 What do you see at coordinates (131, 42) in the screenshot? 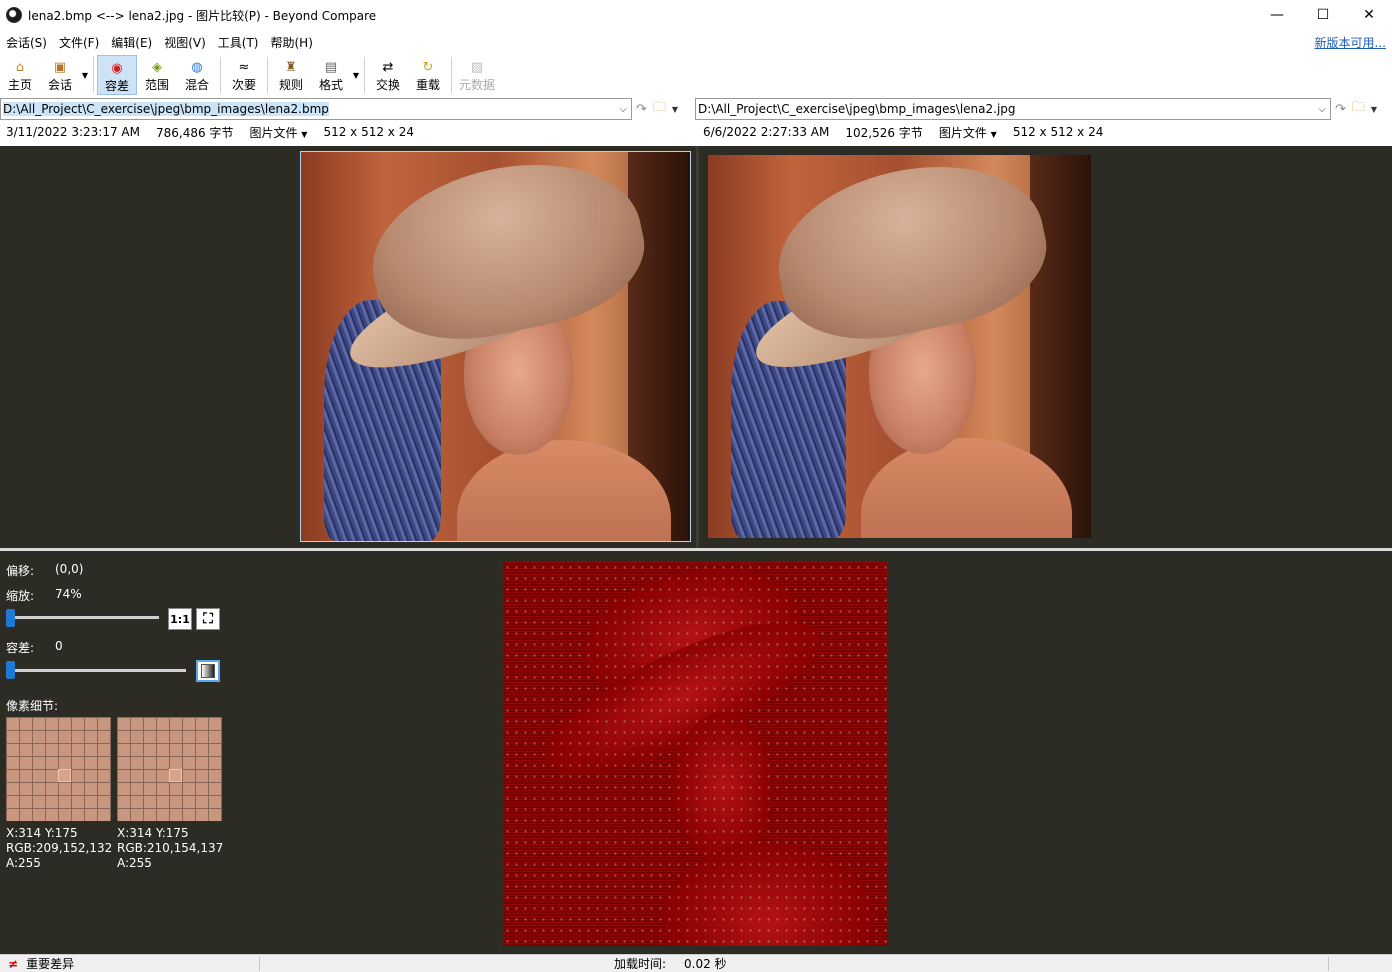
I see `menu-edit: 编辑(E)` at bounding box center [131, 42].